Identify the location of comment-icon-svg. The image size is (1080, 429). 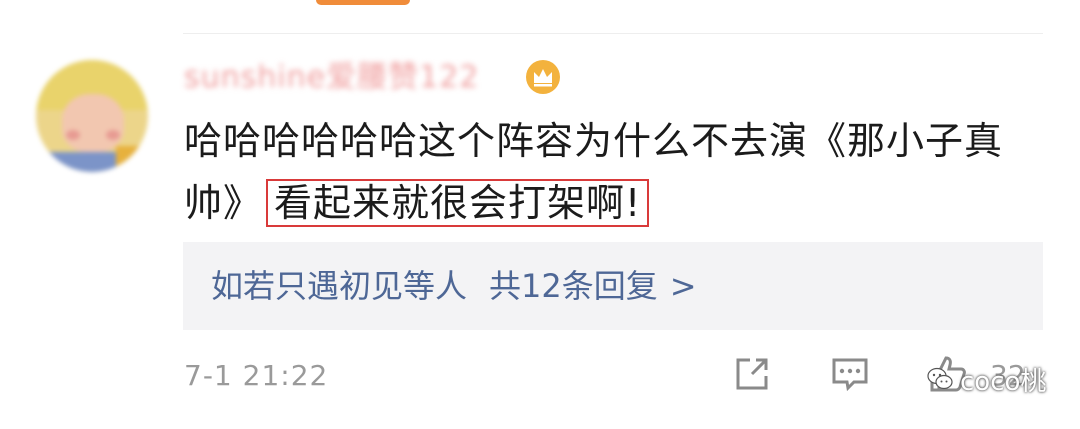
(850, 375).